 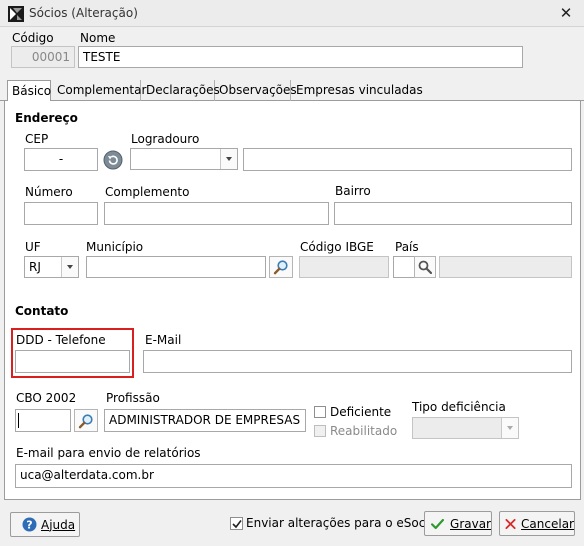 I want to click on cep-input: -, so click(x=61, y=159).